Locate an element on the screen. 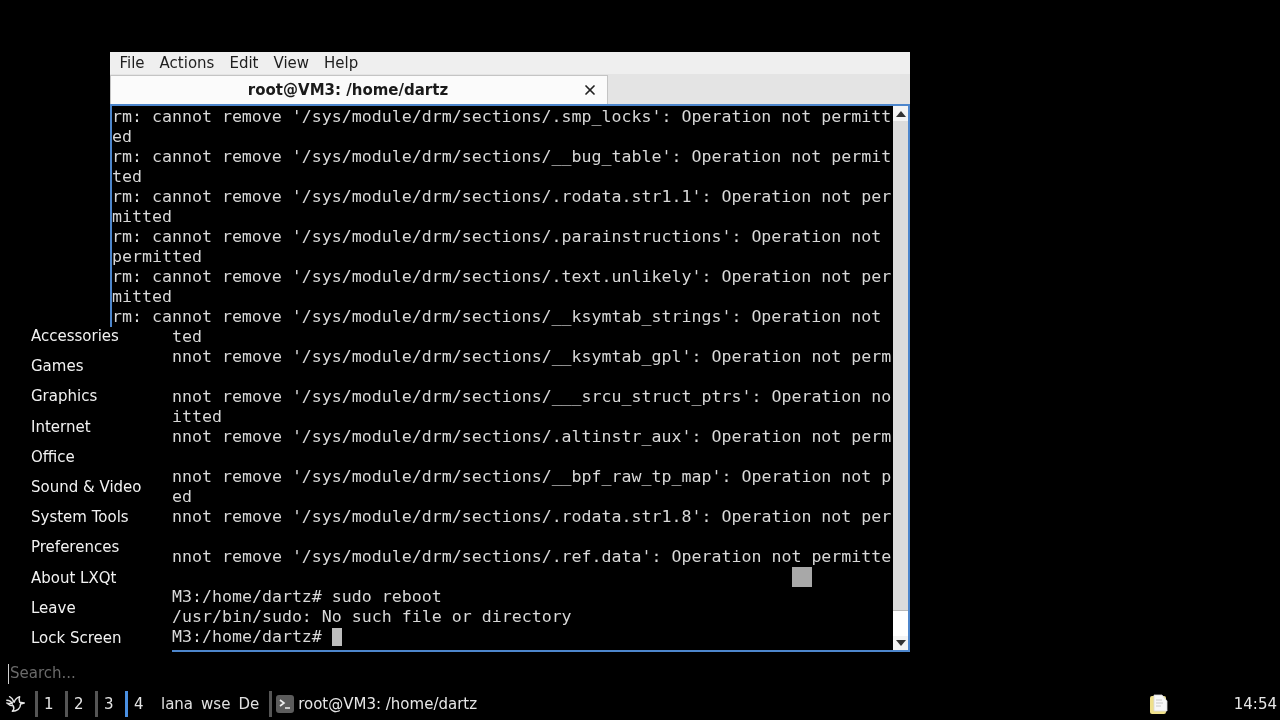 This screenshot has height=720, width=1280. desktop-button: 3 is located at coordinates (110, 704).